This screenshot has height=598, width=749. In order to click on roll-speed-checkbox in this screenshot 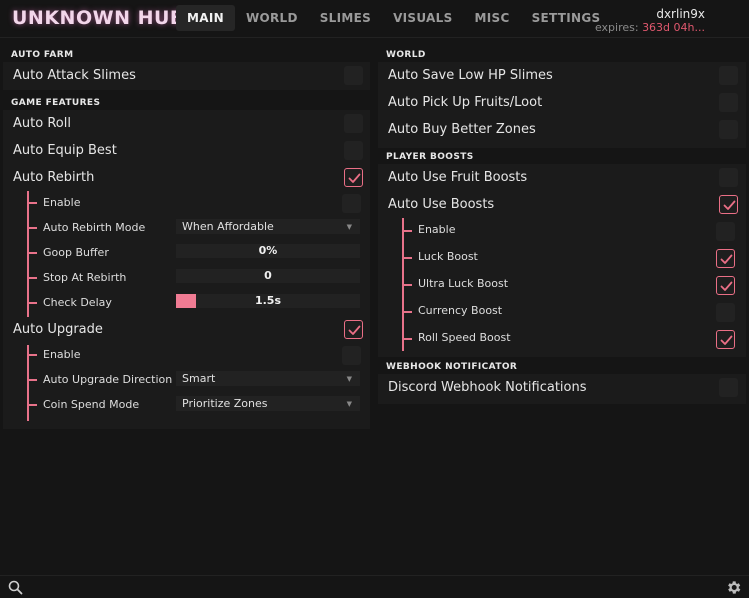, I will do `click(725, 339)`.